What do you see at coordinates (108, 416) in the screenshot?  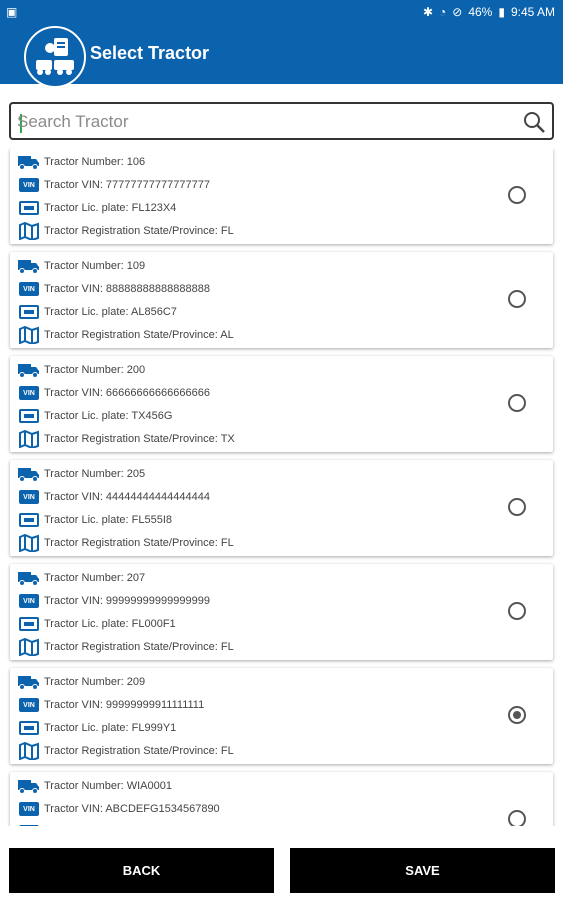 I see `tractor-plate: Tractor Lic. plate: TX456G` at bounding box center [108, 416].